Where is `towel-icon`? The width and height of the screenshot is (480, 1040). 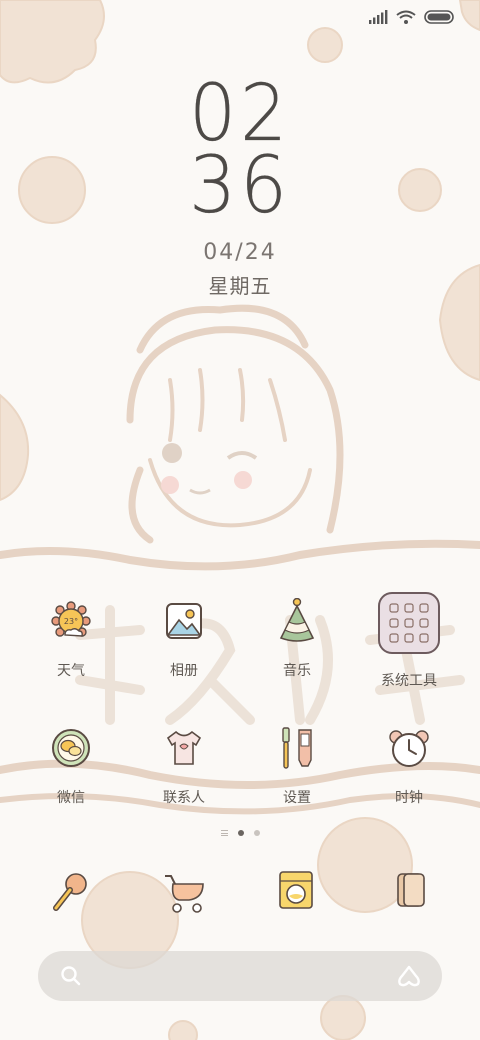
towel-icon is located at coordinates (411, 890).